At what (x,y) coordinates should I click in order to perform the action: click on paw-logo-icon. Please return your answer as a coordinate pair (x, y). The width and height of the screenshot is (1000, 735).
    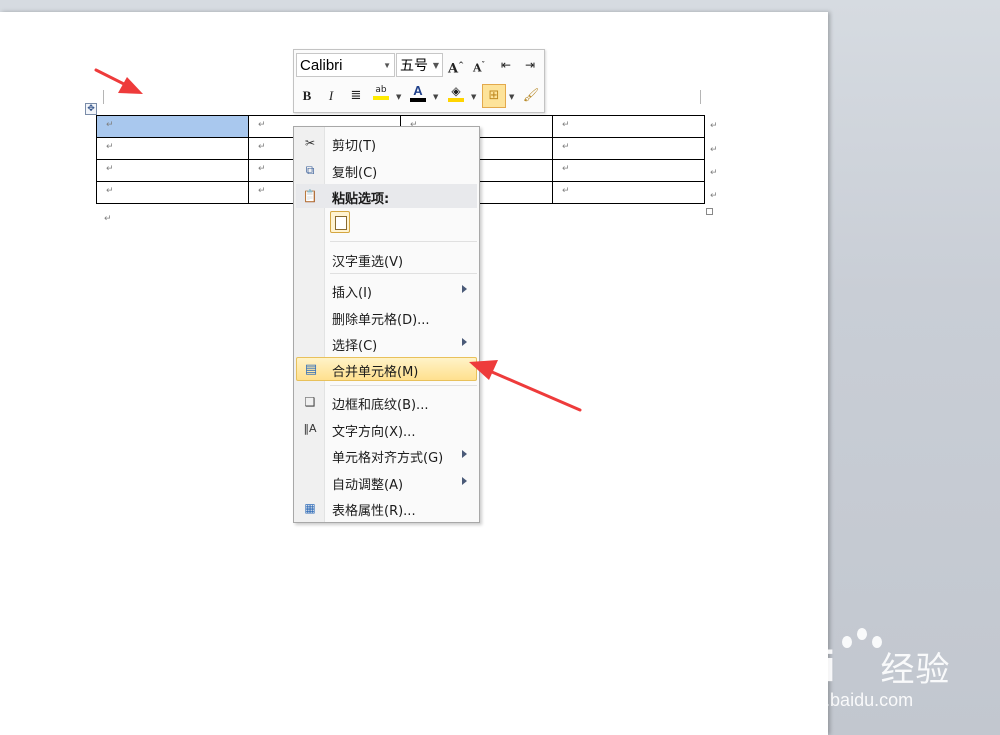
    Looking at the image, I should click on (862, 634).